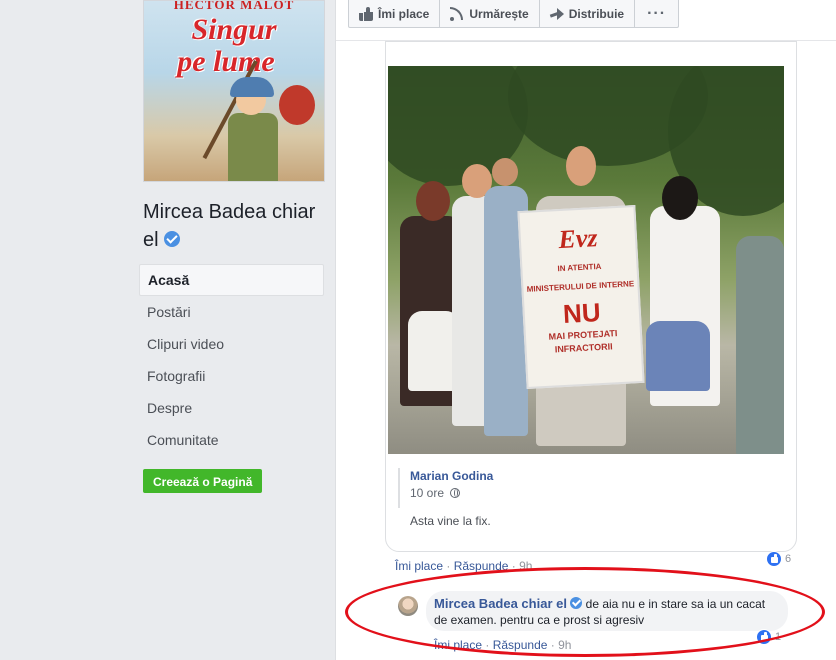  Describe the element at coordinates (451, 476) in the screenshot. I see `shared-post-author-link: Marian Godina` at that location.